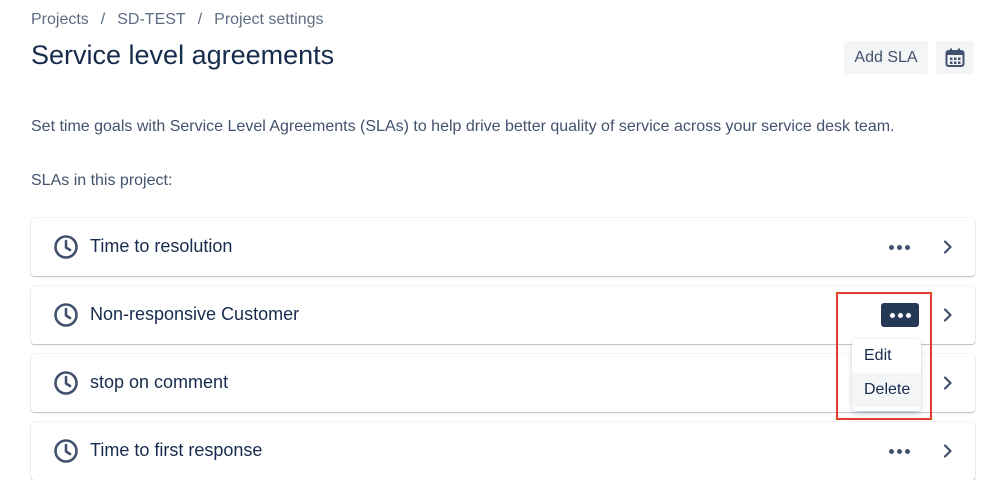 This screenshot has width=999, height=480. I want to click on breadcrumb-projects: Projects, so click(60, 20).